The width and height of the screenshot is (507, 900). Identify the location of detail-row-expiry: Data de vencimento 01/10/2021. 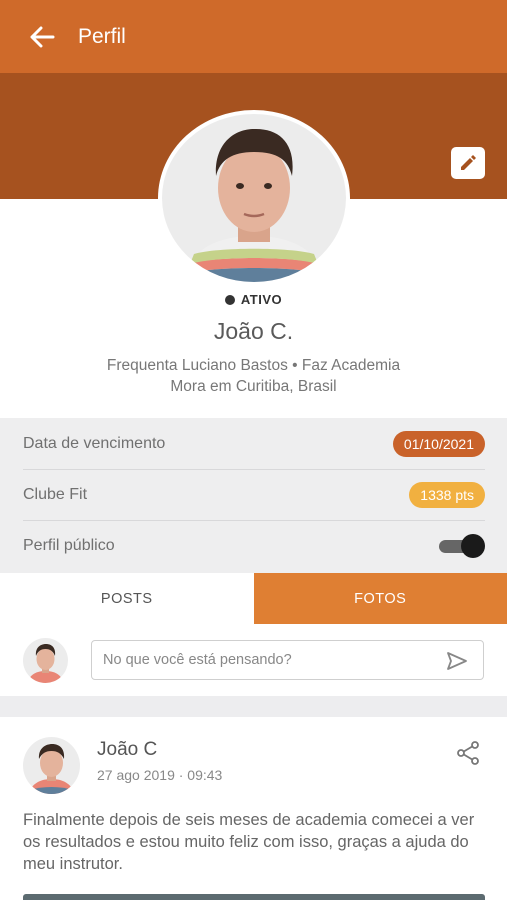
(254, 443).